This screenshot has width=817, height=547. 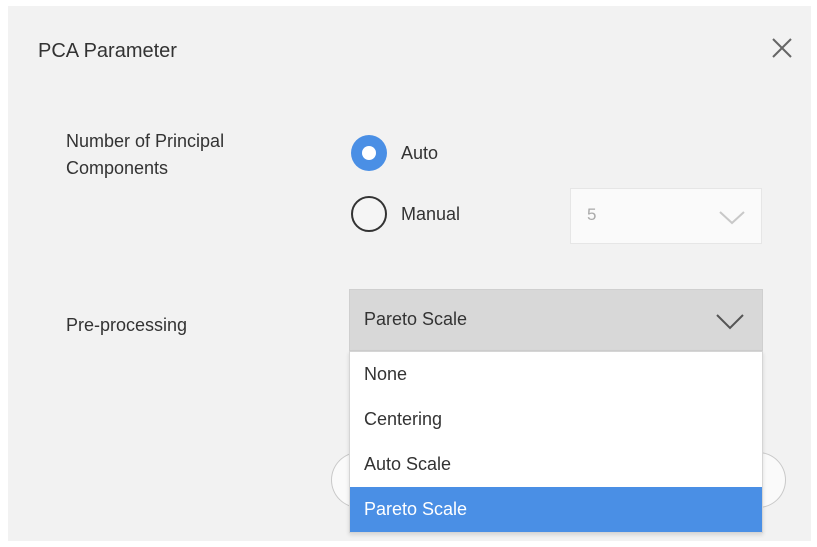 I want to click on close-icon, so click(x=782, y=48).